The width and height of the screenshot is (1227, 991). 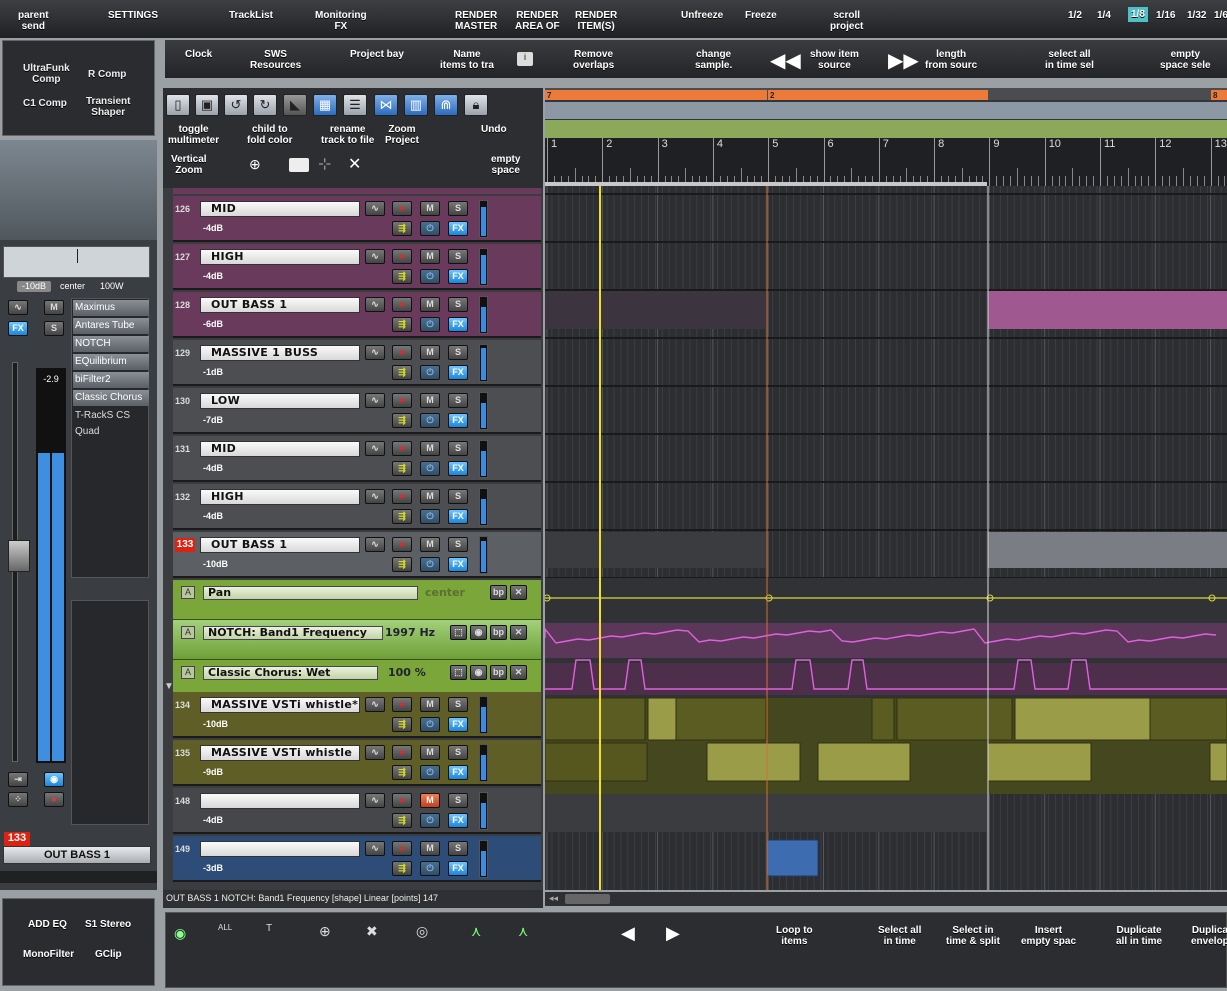 What do you see at coordinates (188, 672) in the screenshot?
I see `automation-icon: A` at bounding box center [188, 672].